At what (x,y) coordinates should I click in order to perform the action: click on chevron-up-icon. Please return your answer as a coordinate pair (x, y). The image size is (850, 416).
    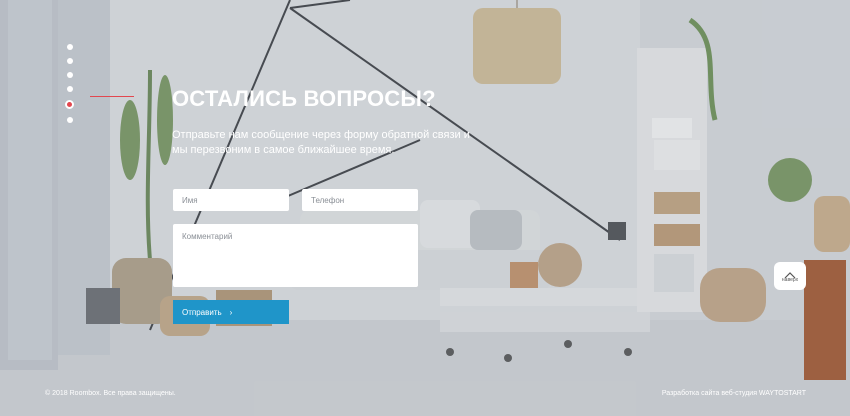
    Looking at the image, I should click on (790, 270).